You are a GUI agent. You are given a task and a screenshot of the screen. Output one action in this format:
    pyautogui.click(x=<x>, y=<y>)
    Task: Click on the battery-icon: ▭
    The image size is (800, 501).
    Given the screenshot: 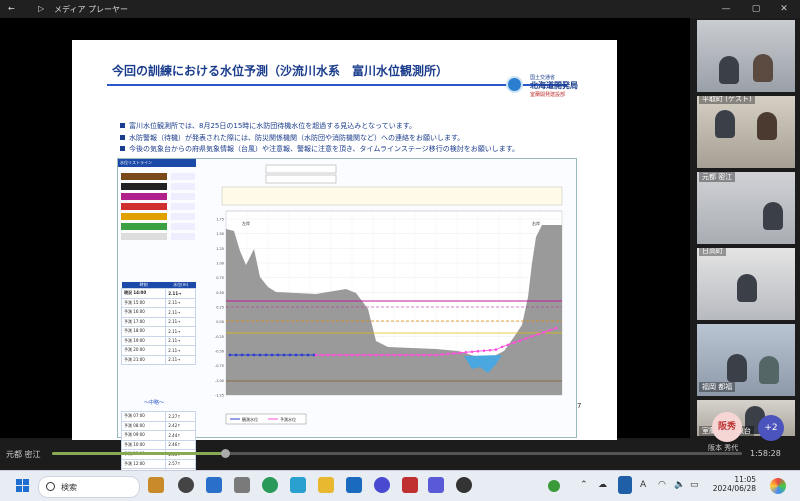 What is the action you would take?
    pyautogui.click(x=694, y=485)
    